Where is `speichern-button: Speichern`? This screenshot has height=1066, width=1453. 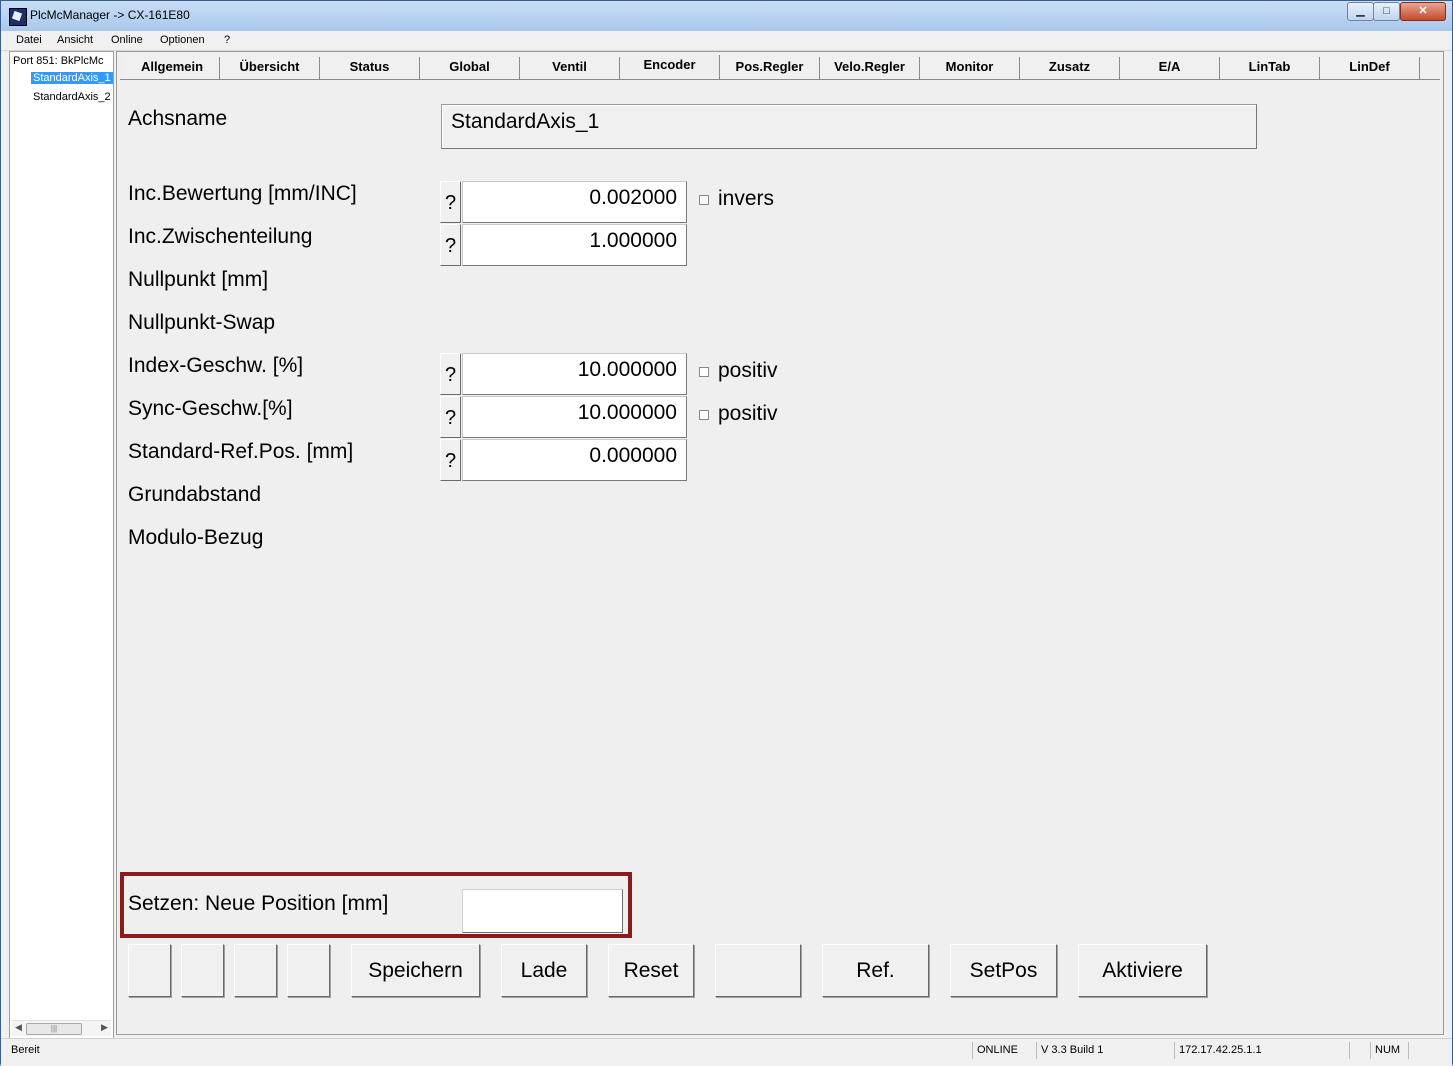
speichern-button: Speichern is located at coordinates (415, 970).